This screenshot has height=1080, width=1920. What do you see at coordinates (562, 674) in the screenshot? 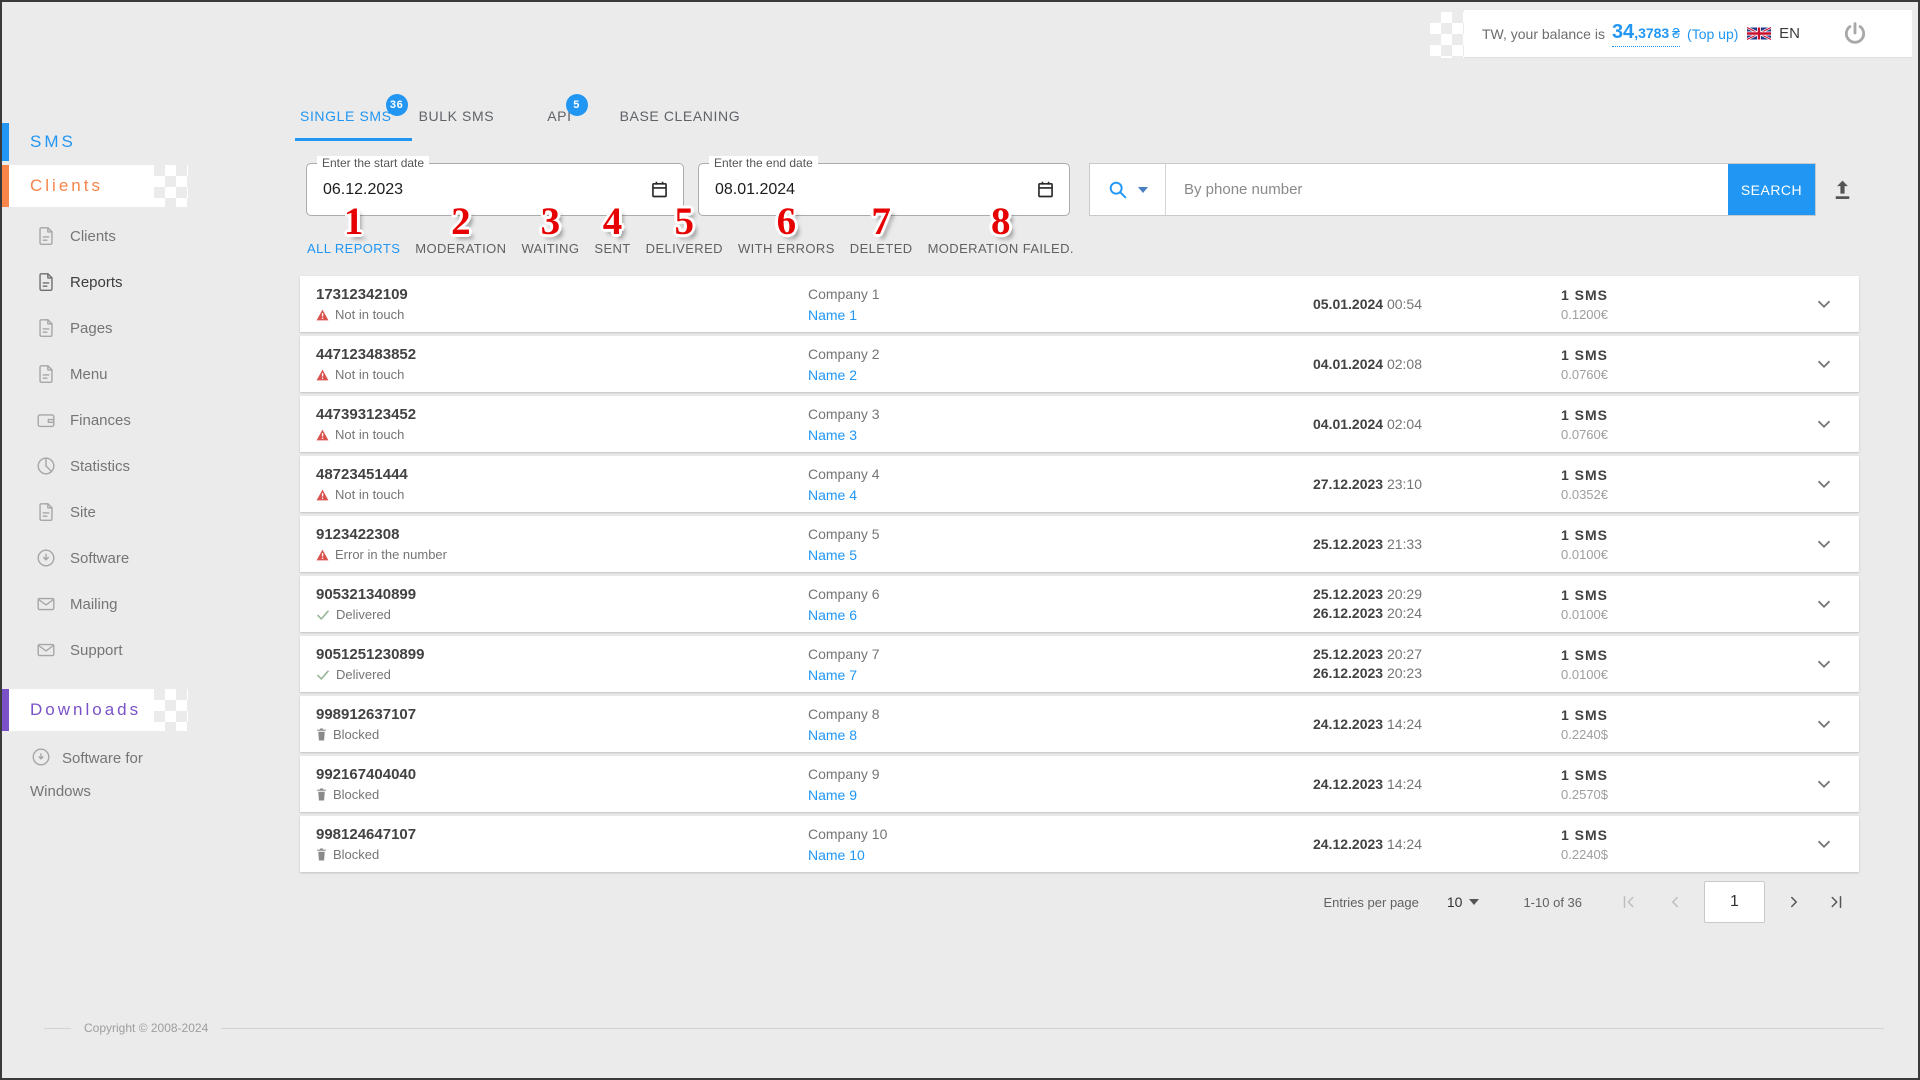
I see `status-text: Delivered` at bounding box center [562, 674].